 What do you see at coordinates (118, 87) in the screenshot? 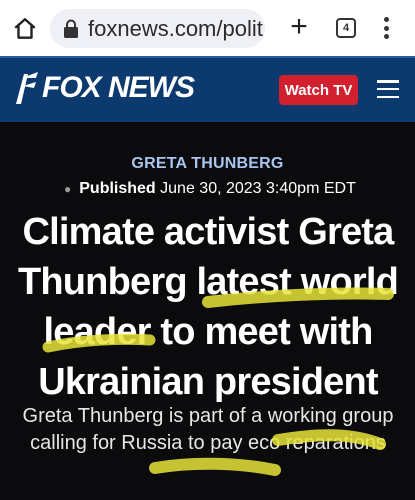
I see `logo-text: FOX NEWS` at bounding box center [118, 87].